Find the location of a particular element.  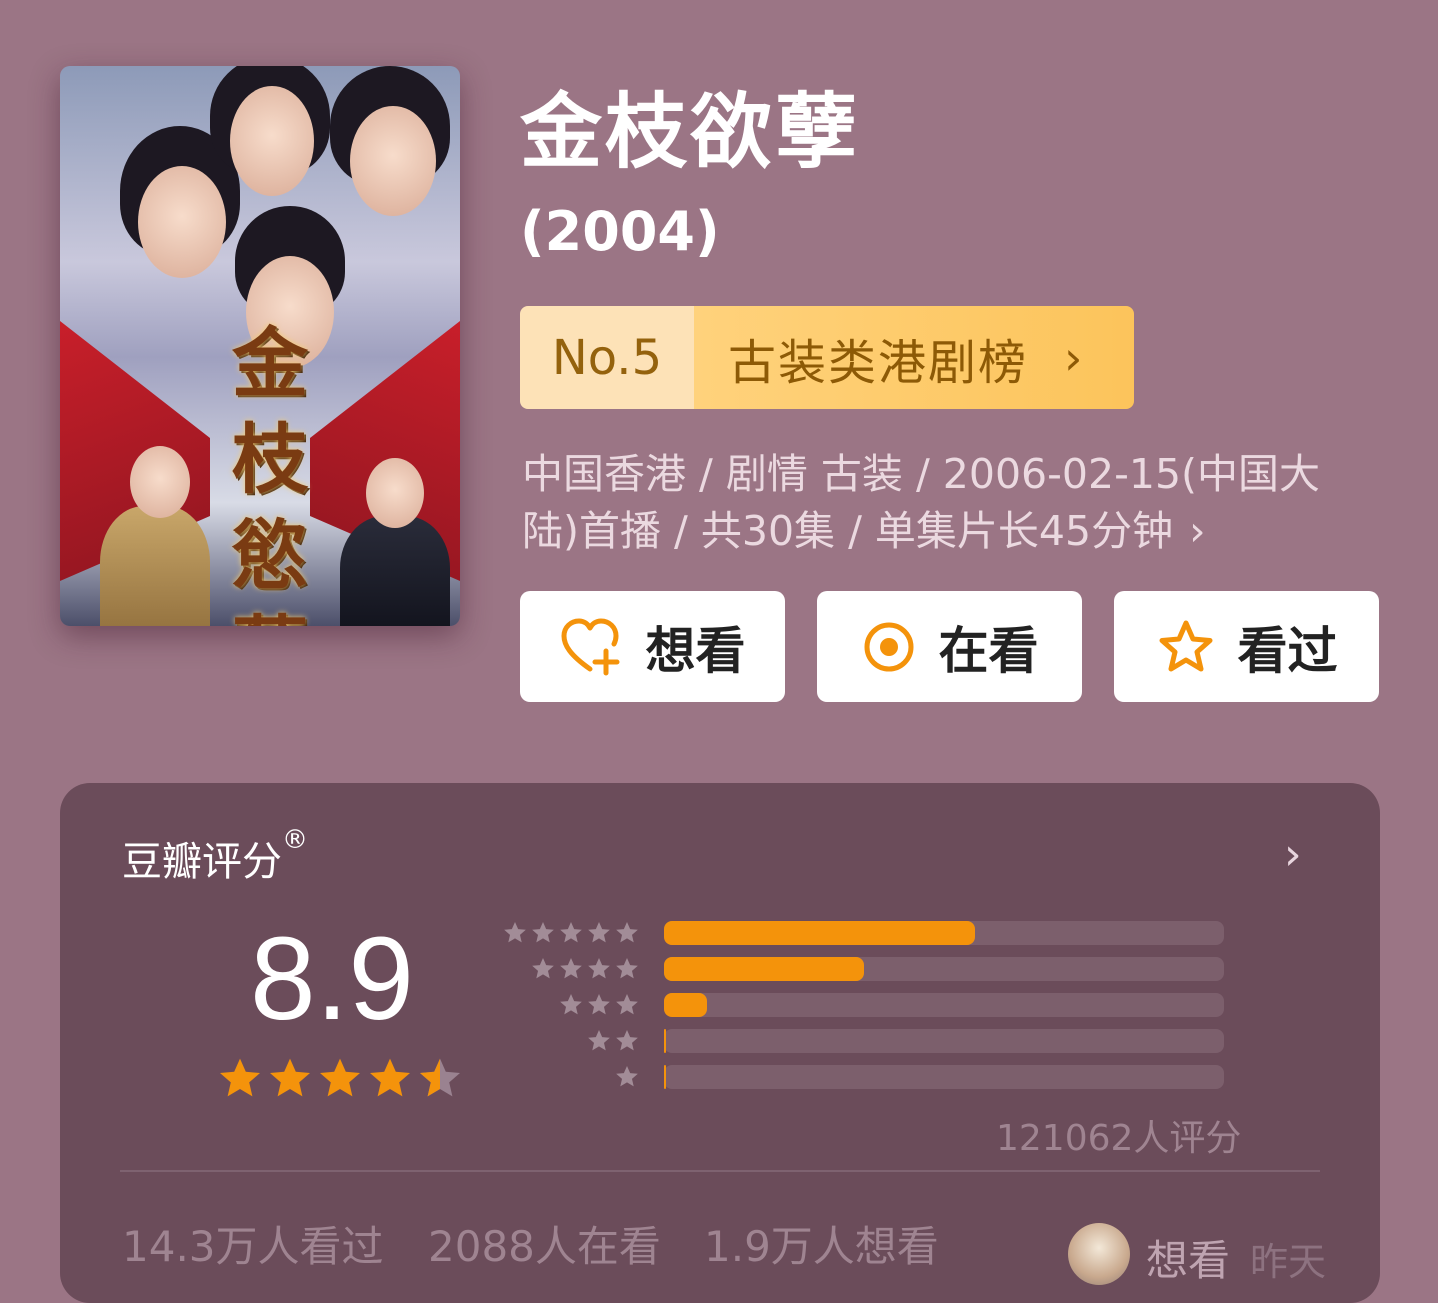

star-outline-icon is located at coordinates (1185, 645).